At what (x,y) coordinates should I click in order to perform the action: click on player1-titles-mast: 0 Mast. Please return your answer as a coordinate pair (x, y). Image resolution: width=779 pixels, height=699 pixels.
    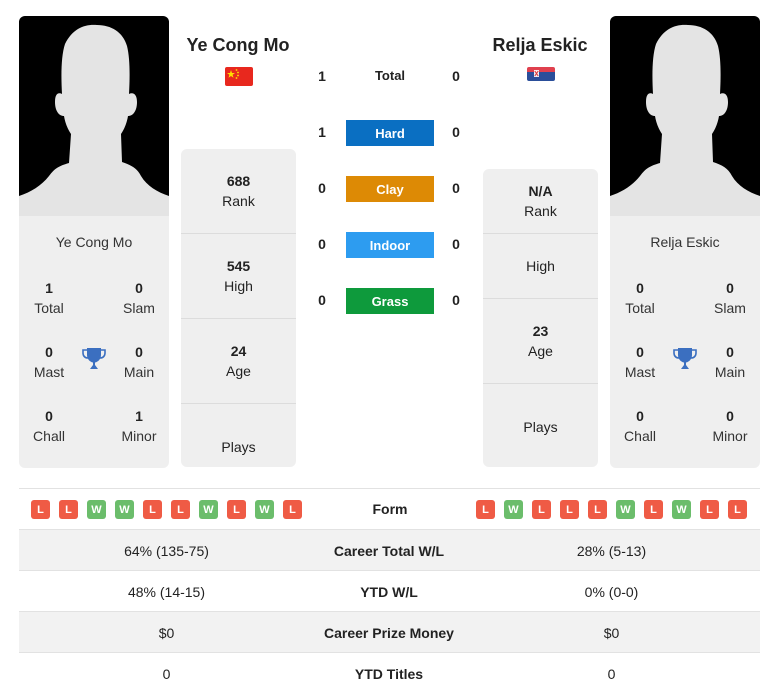
    Looking at the image, I should click on (49, 362).